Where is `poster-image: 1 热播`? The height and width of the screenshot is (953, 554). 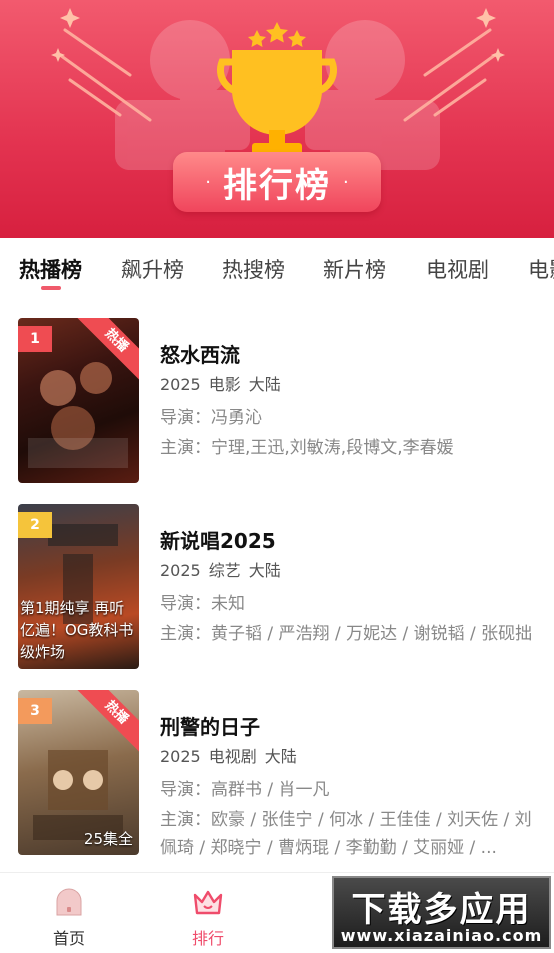 poster-image: 1 热播 is located at coordinates (78, 400).